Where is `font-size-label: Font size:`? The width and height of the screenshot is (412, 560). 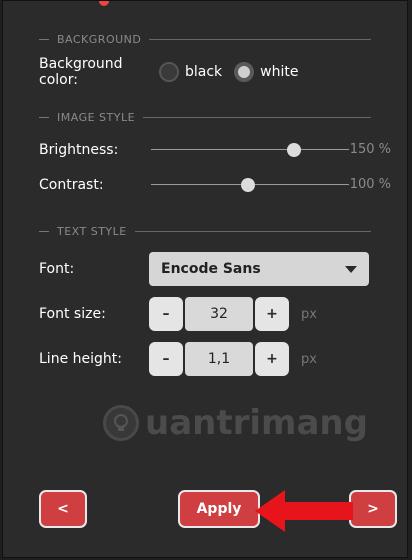
font-size-label: Font size: is located at coordinates (72, 314).